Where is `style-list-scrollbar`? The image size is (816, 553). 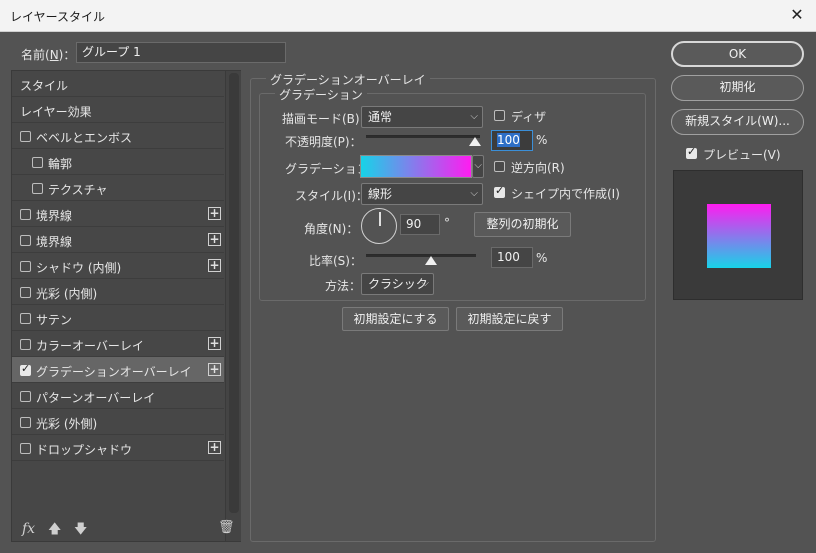
style-list-scrollbar is located at coordinates (233, 306).